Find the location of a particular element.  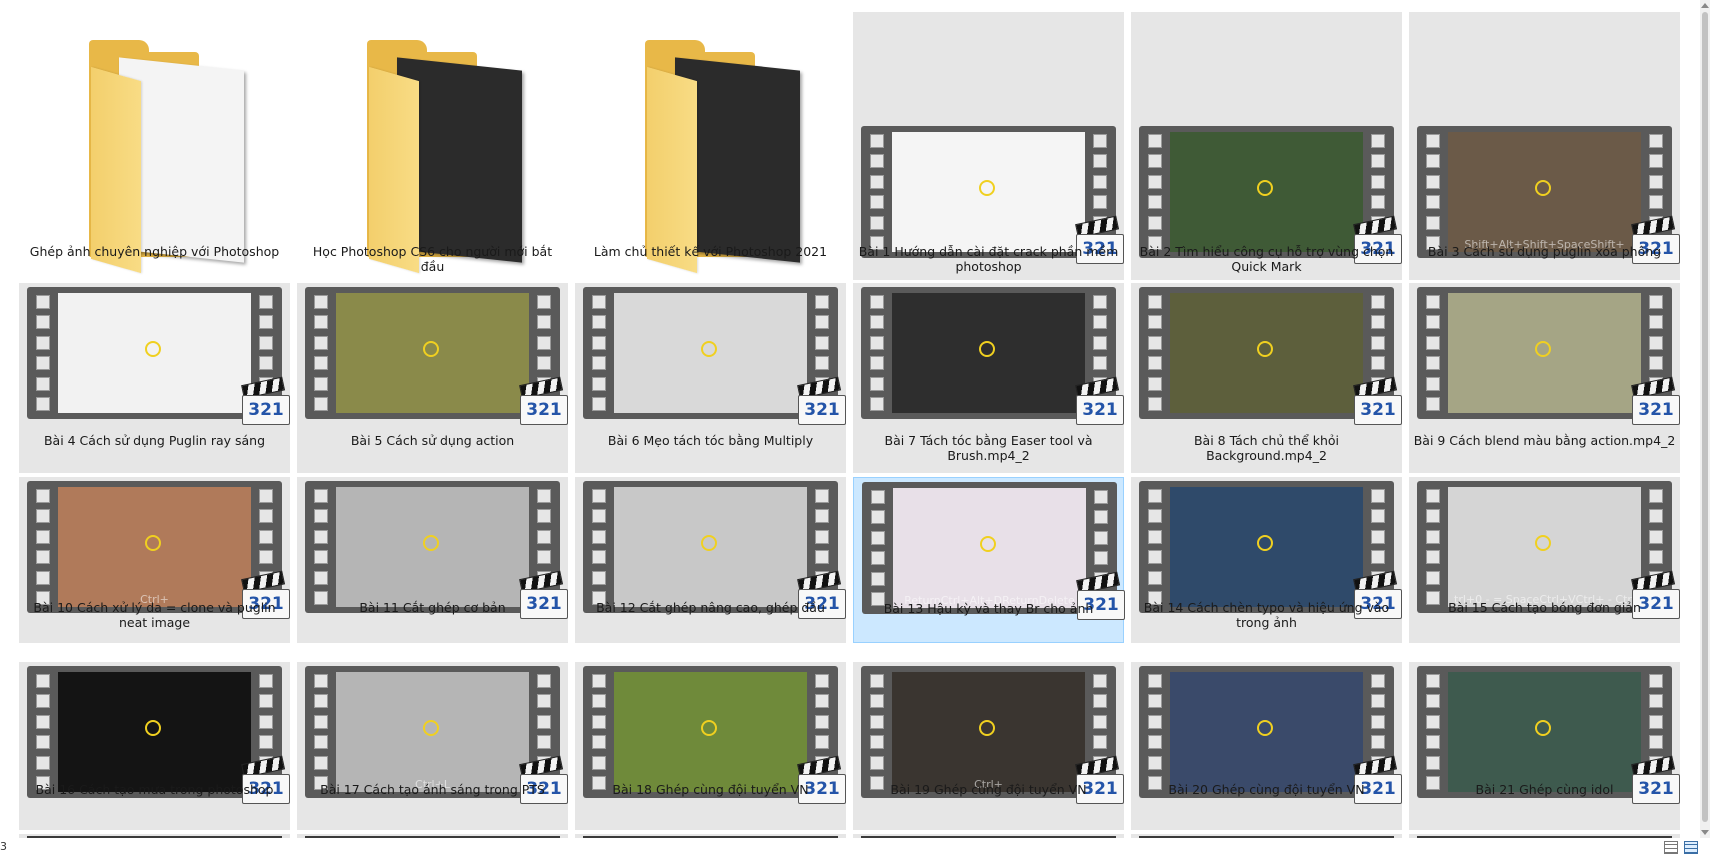

video-frame-preview: trl+0 - = SpaceCtrl+VCtrl+ - Ctrl is located at coordinates (1544, 547).